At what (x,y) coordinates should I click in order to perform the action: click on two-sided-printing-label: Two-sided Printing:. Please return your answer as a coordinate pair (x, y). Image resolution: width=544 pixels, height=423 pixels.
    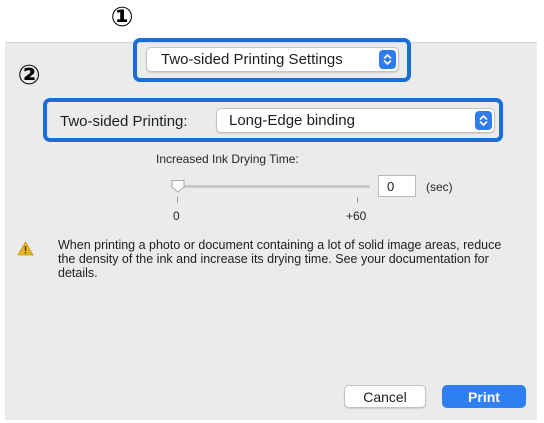
    Looking at the image, I should click on (124, 121).